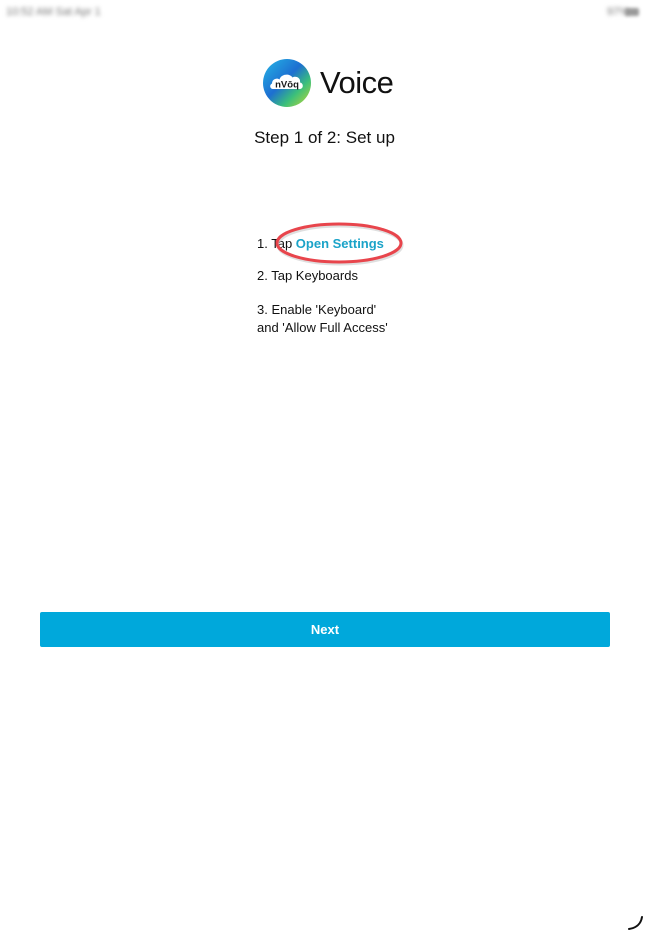 The height and width of the screenshot is (936, 649). I want to click on status-time: 10:52 AM Sat Apr 1, so click(53, 12).